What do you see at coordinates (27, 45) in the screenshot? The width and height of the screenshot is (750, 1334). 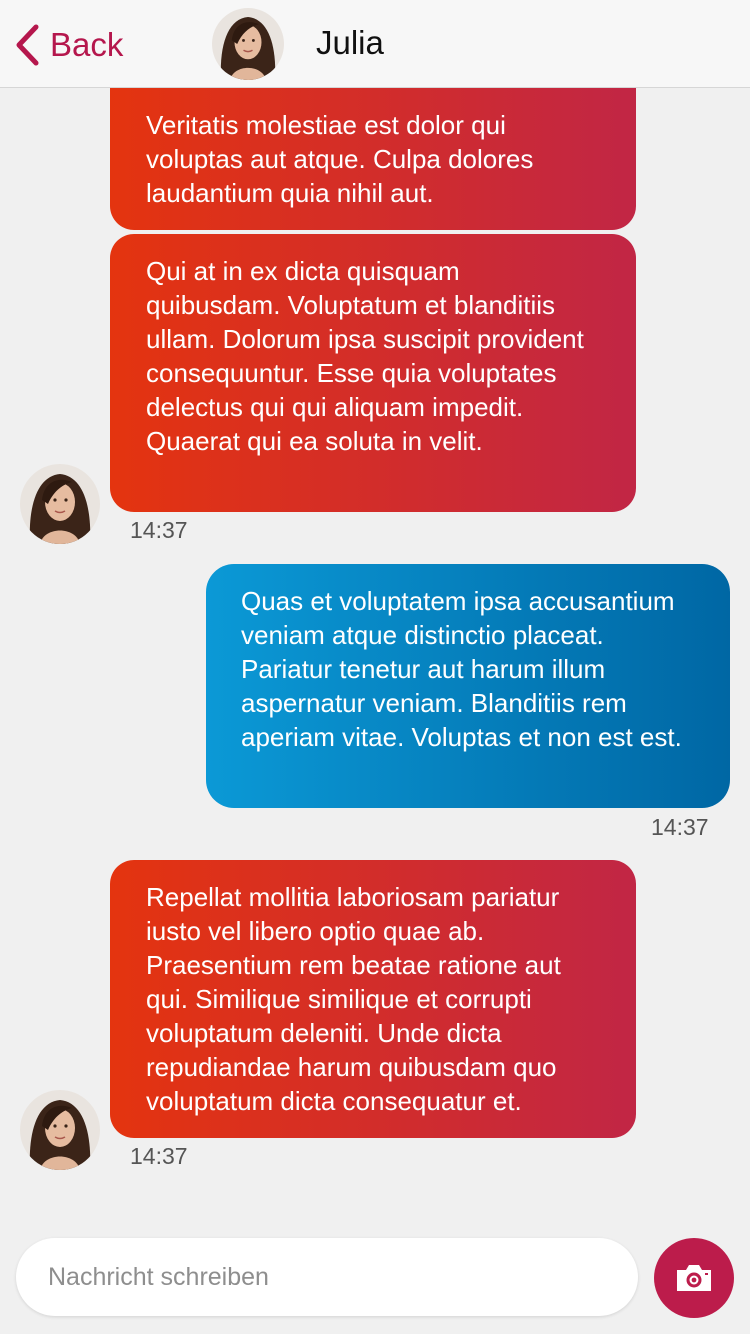 I see `chevron-left-icon` at bounding box center [27, 45].